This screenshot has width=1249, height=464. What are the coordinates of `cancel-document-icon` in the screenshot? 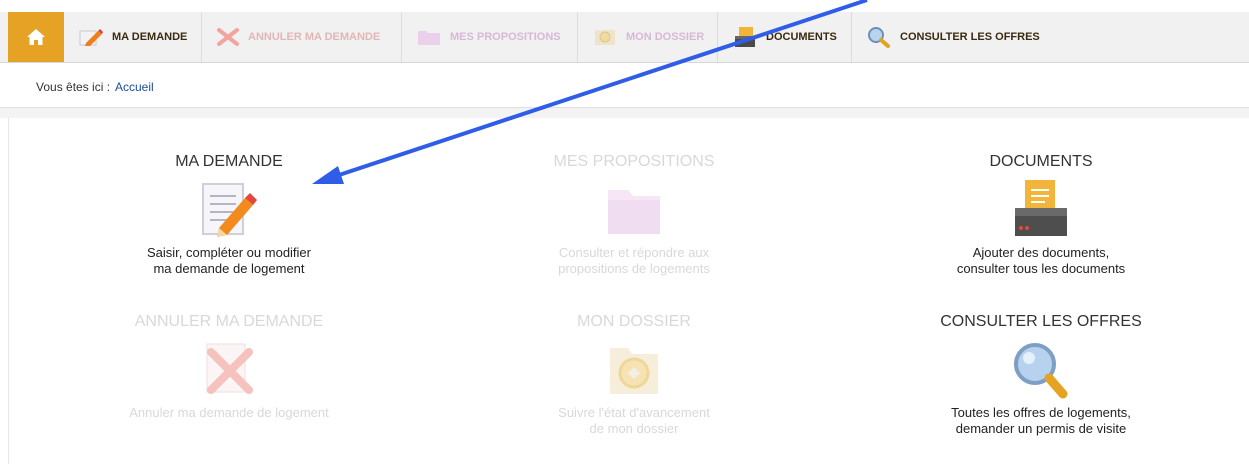 It's located at (229, 368).